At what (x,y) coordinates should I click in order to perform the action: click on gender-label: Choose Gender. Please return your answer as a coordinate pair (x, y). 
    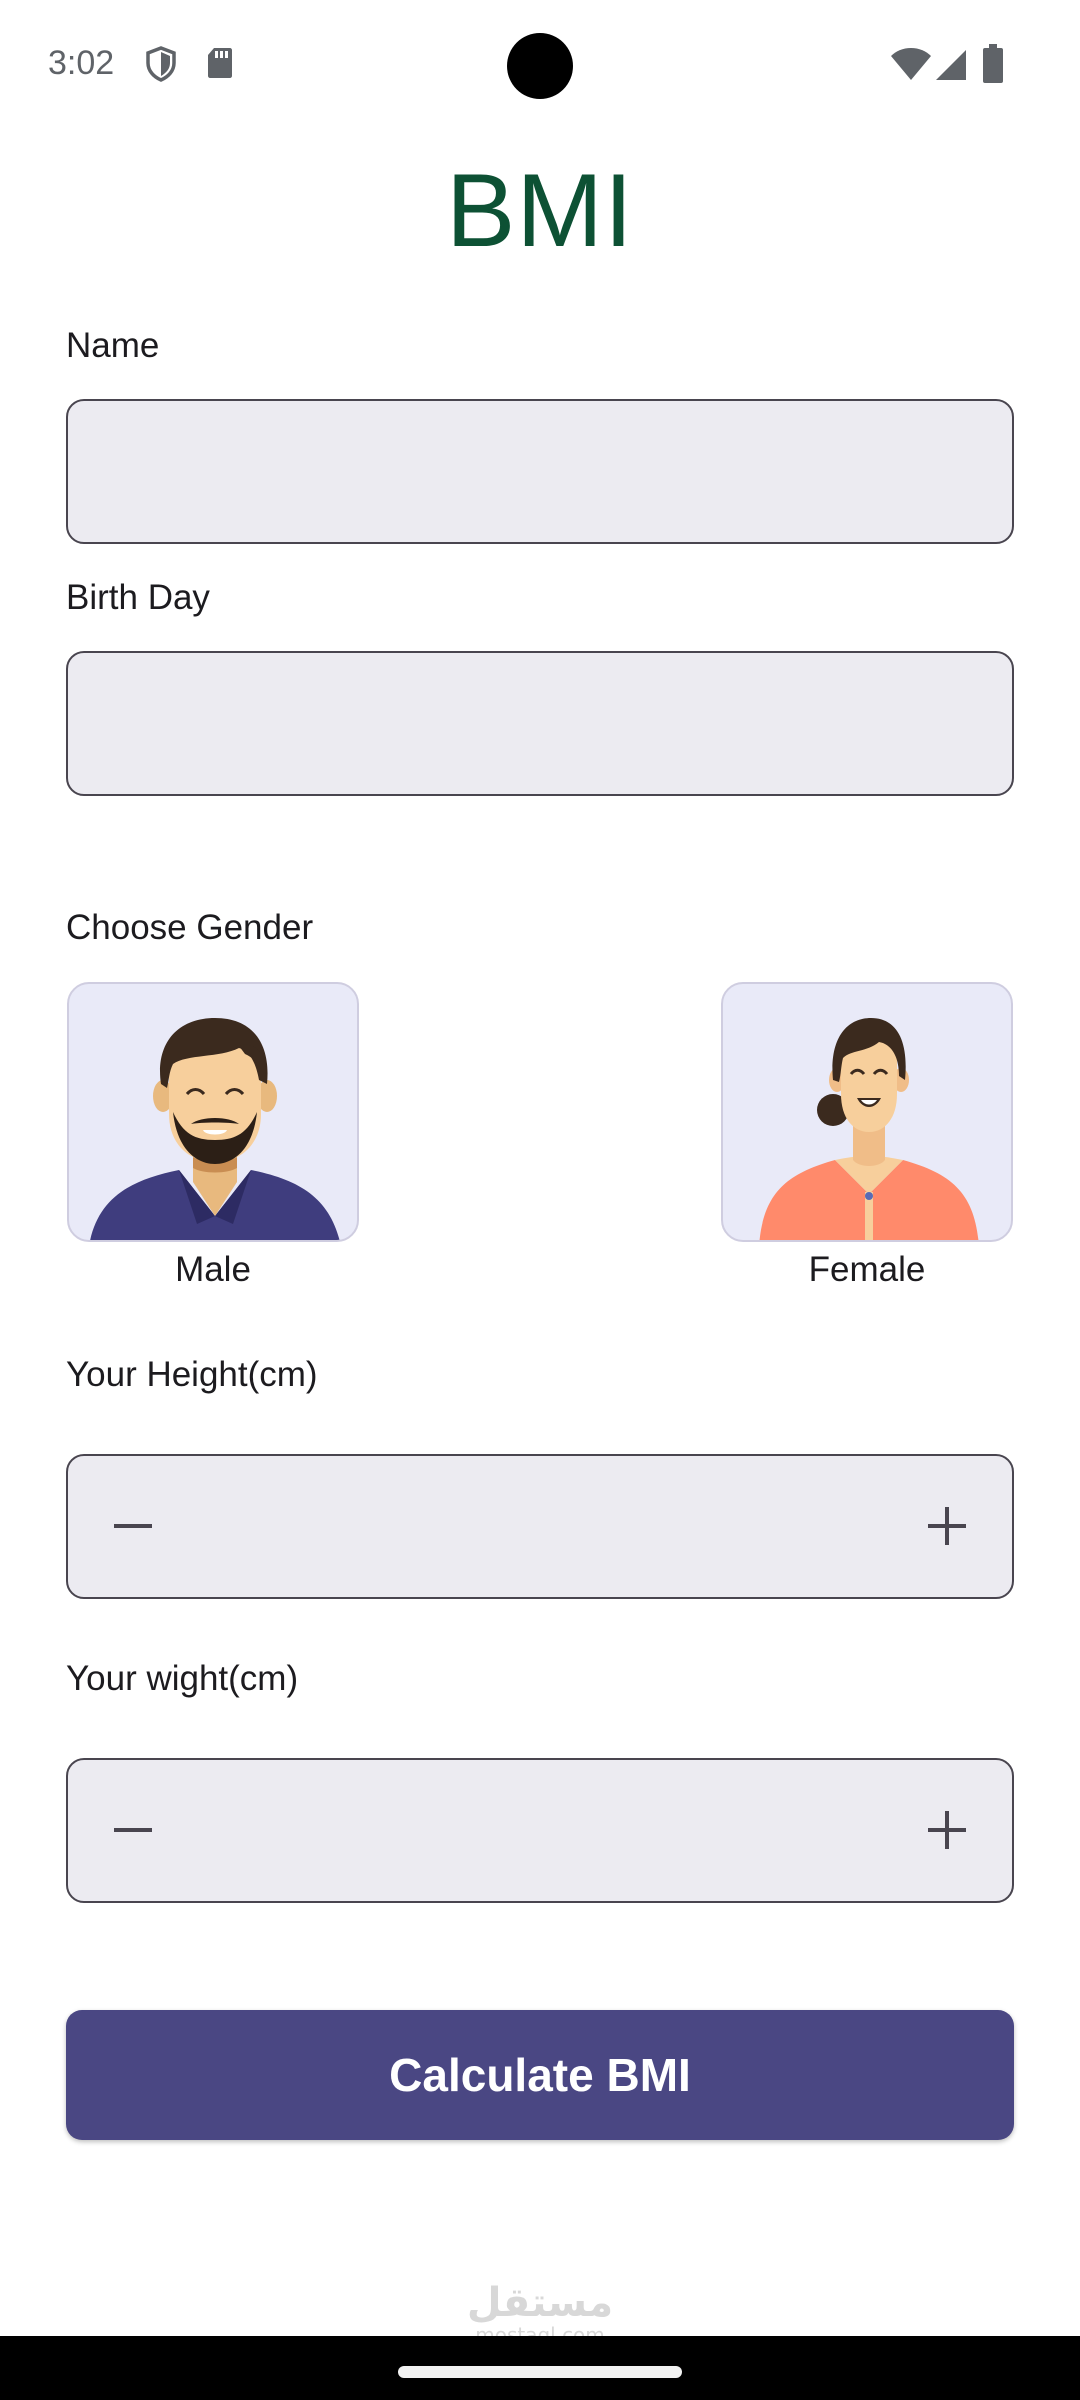
    Looking at the image, I should click on (190, 927).